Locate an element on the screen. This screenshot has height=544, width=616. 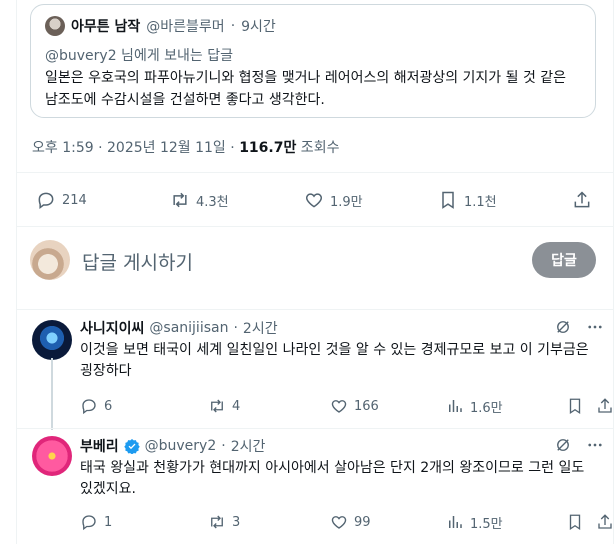
retweet-button: 4 is located at coordinates (224, 406).